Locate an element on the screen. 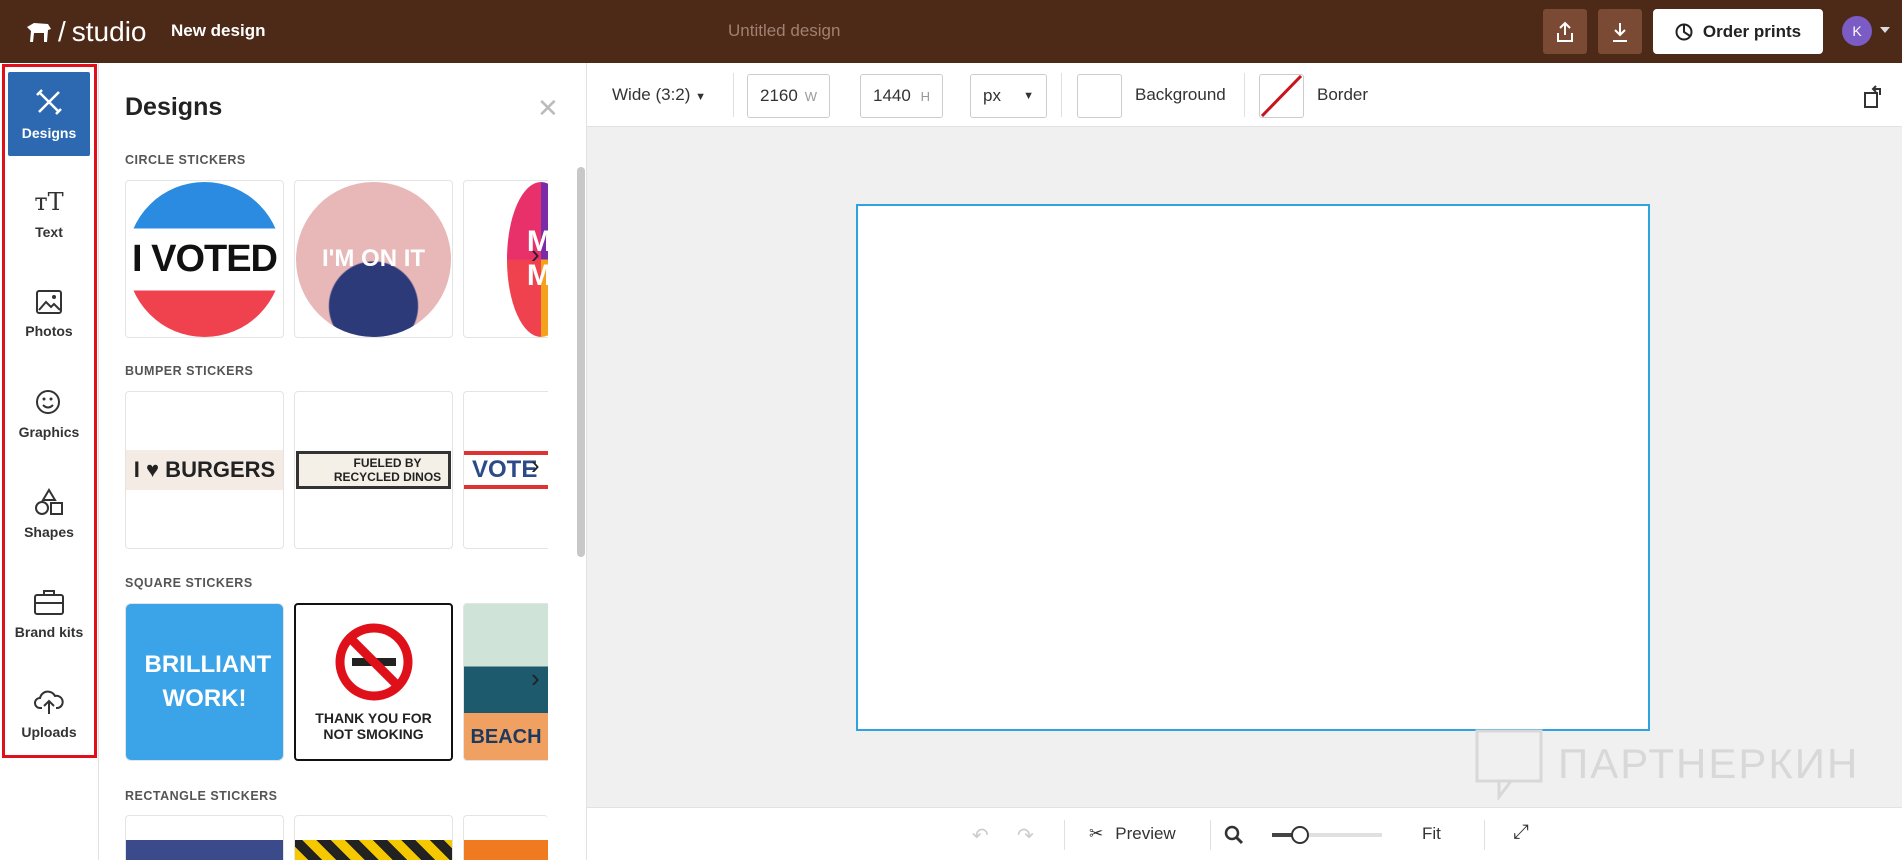 Image resolution: width=1902 pixels, height=860 pixels. design-thumbnail: I VOTED is located at coordinates (204, 259).